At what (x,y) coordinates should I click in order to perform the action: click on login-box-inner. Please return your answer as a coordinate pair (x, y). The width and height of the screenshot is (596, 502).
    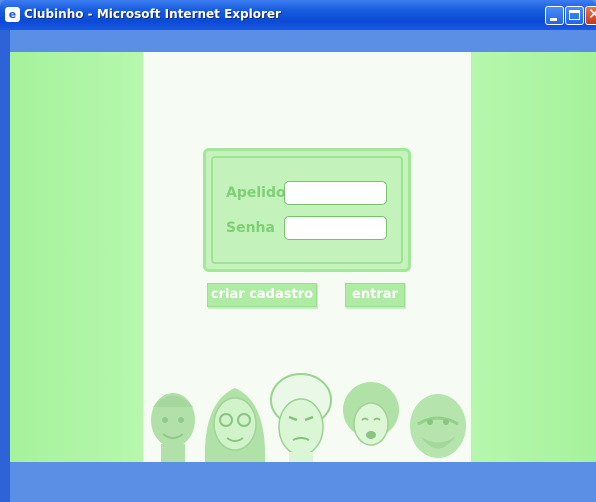
    Looking at the image, I should click on (307, 210).